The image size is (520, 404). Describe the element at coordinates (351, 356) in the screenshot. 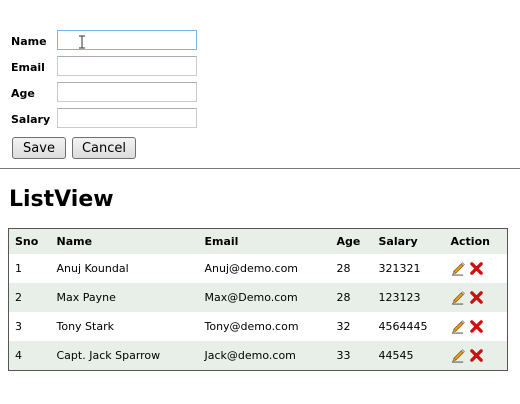

I see `cell-age: 33` at that location.